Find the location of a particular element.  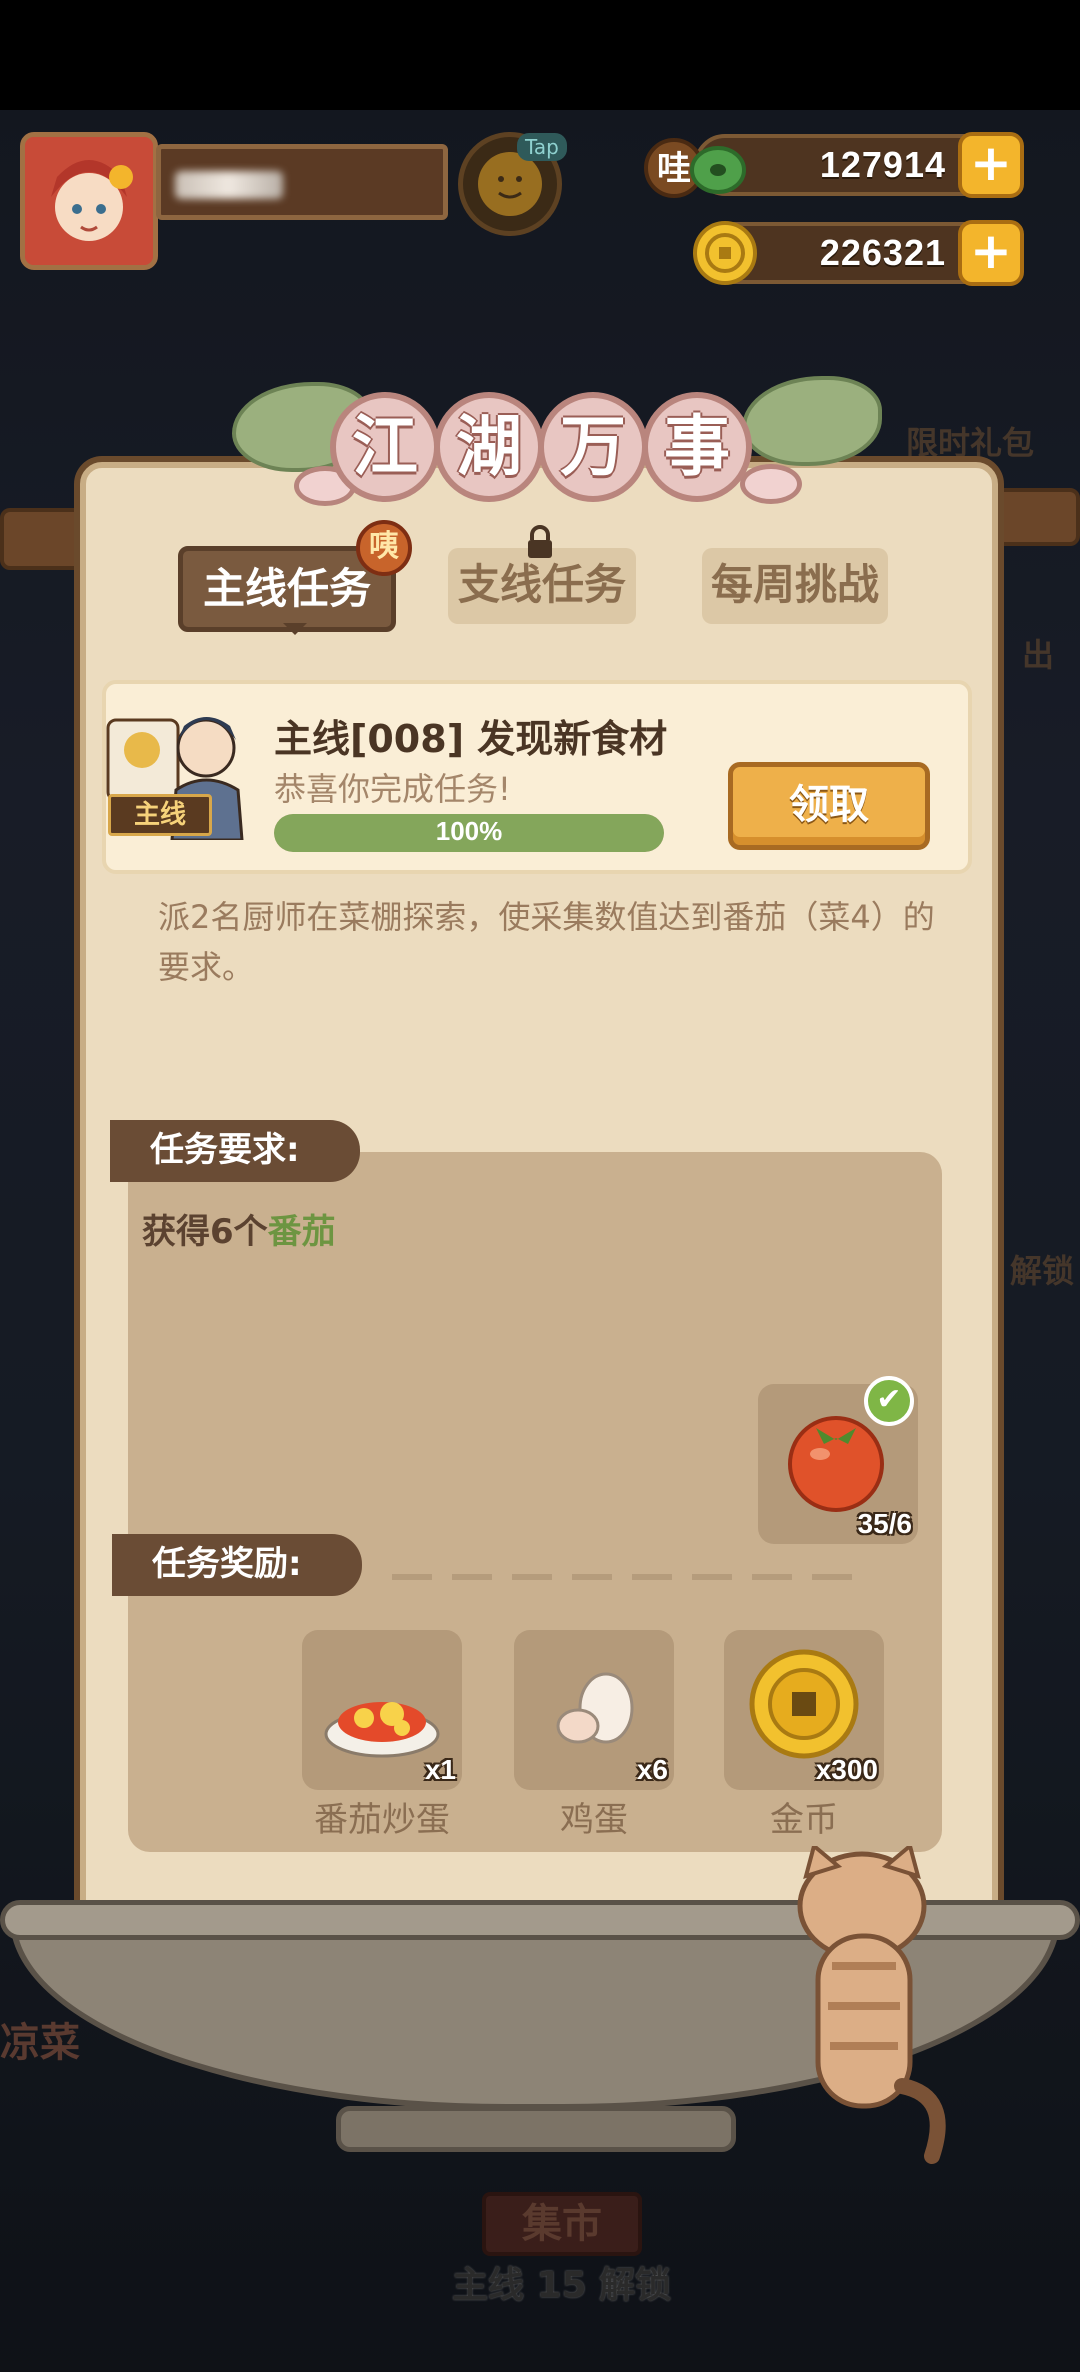

reward-count: x6 is located at coordinates (652, 1769).